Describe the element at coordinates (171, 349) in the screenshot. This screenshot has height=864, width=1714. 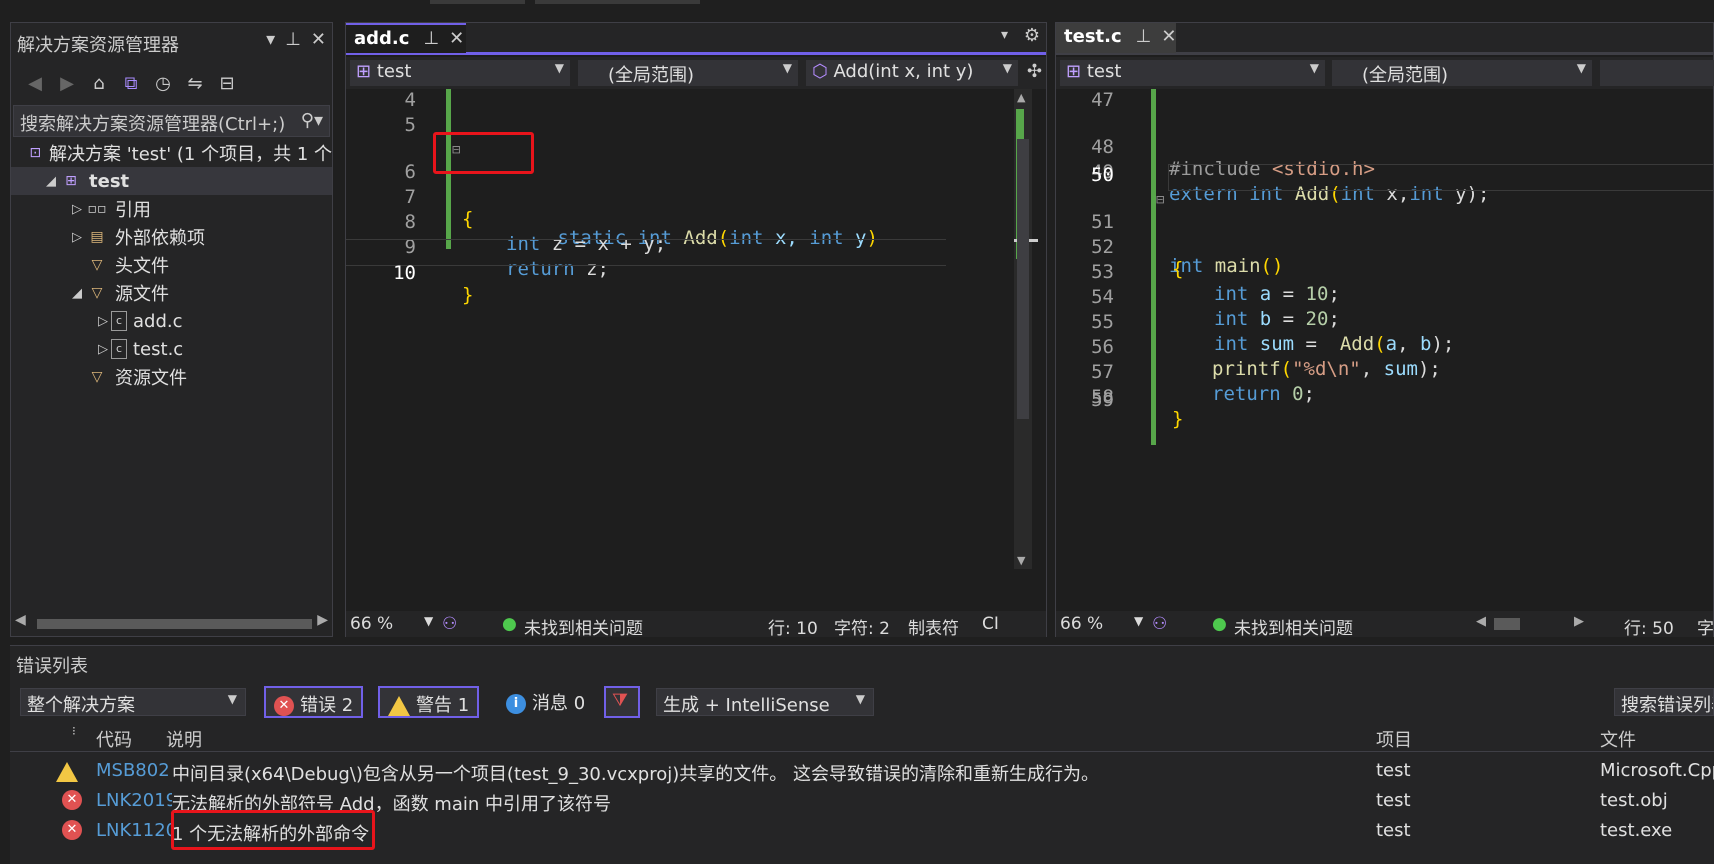
I see `tree-item: ▷ c test.c` at that location.